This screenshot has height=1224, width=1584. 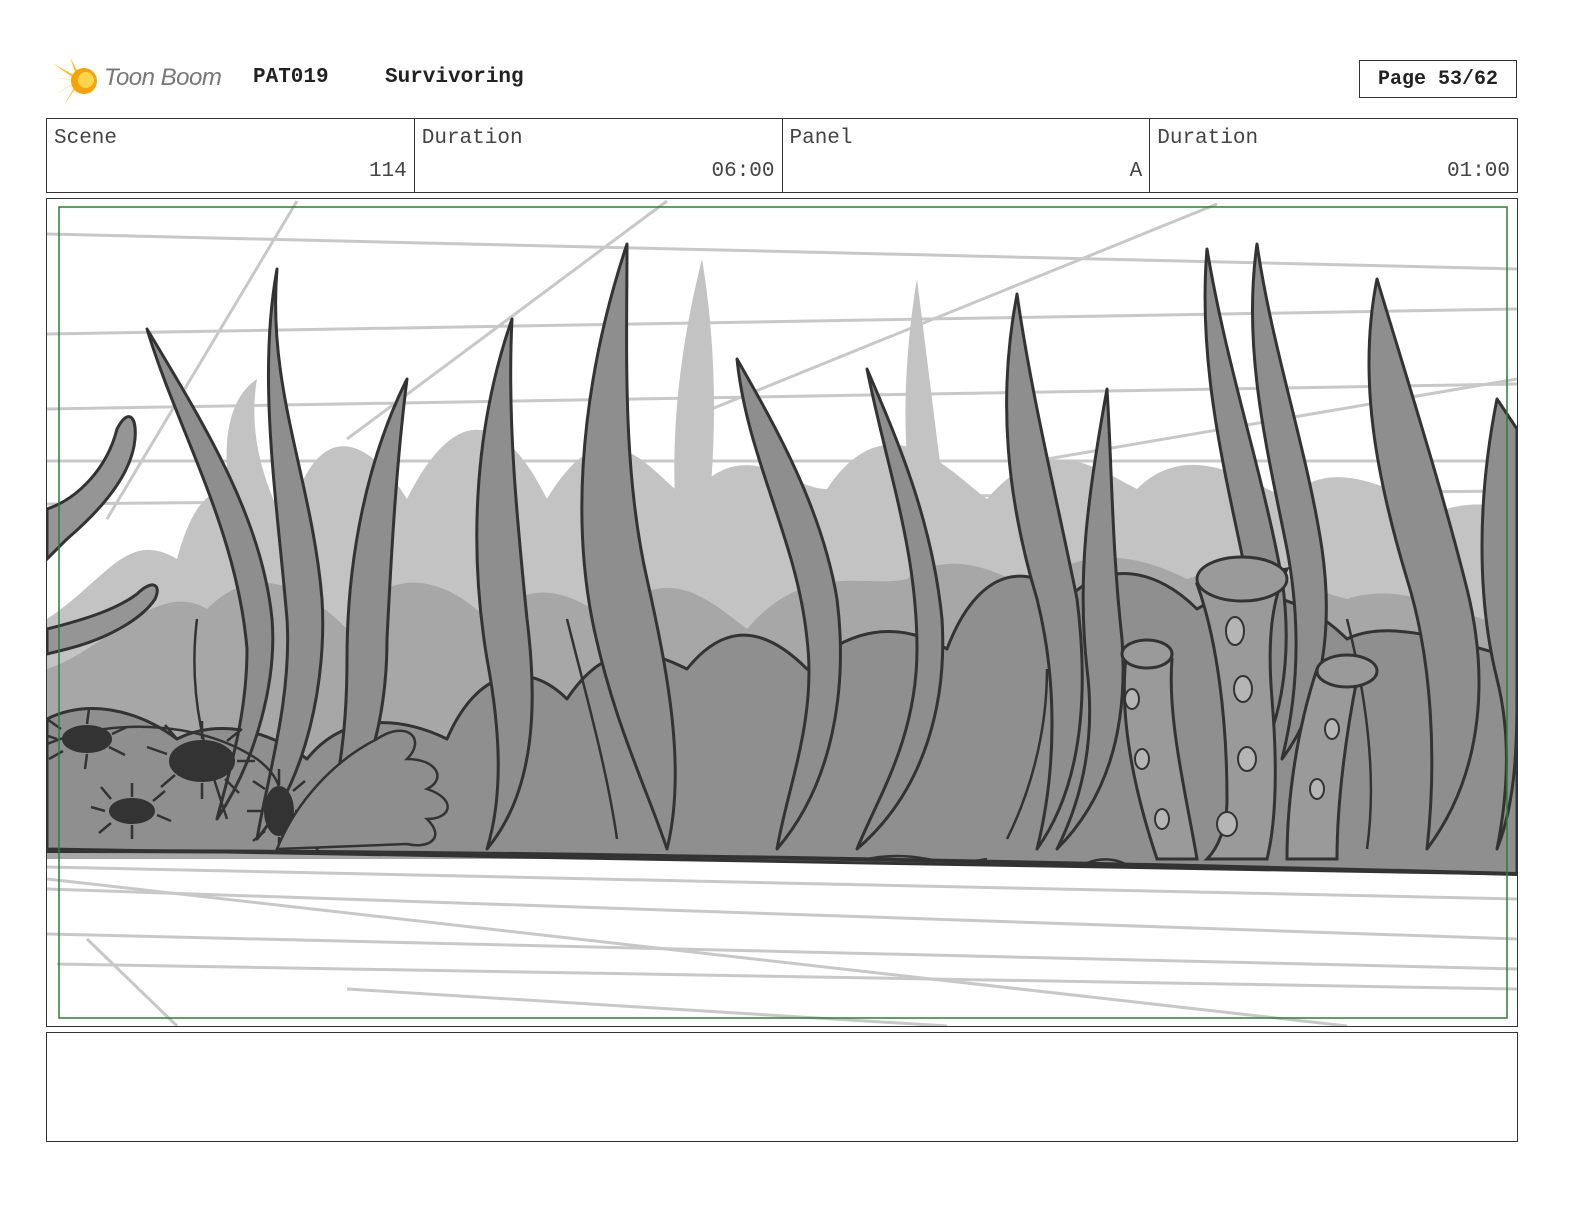 What do you see at coordinates (472, 138) in the screenshot?
I see `scene-duration-label: Duration` at bounding box center [472, 138].